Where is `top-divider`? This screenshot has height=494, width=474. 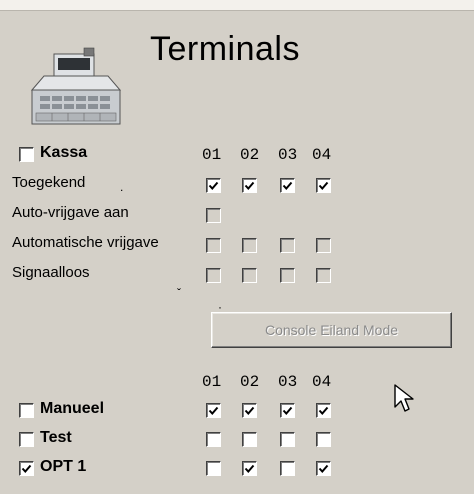
top-divider is located at coordinates (237, 5).